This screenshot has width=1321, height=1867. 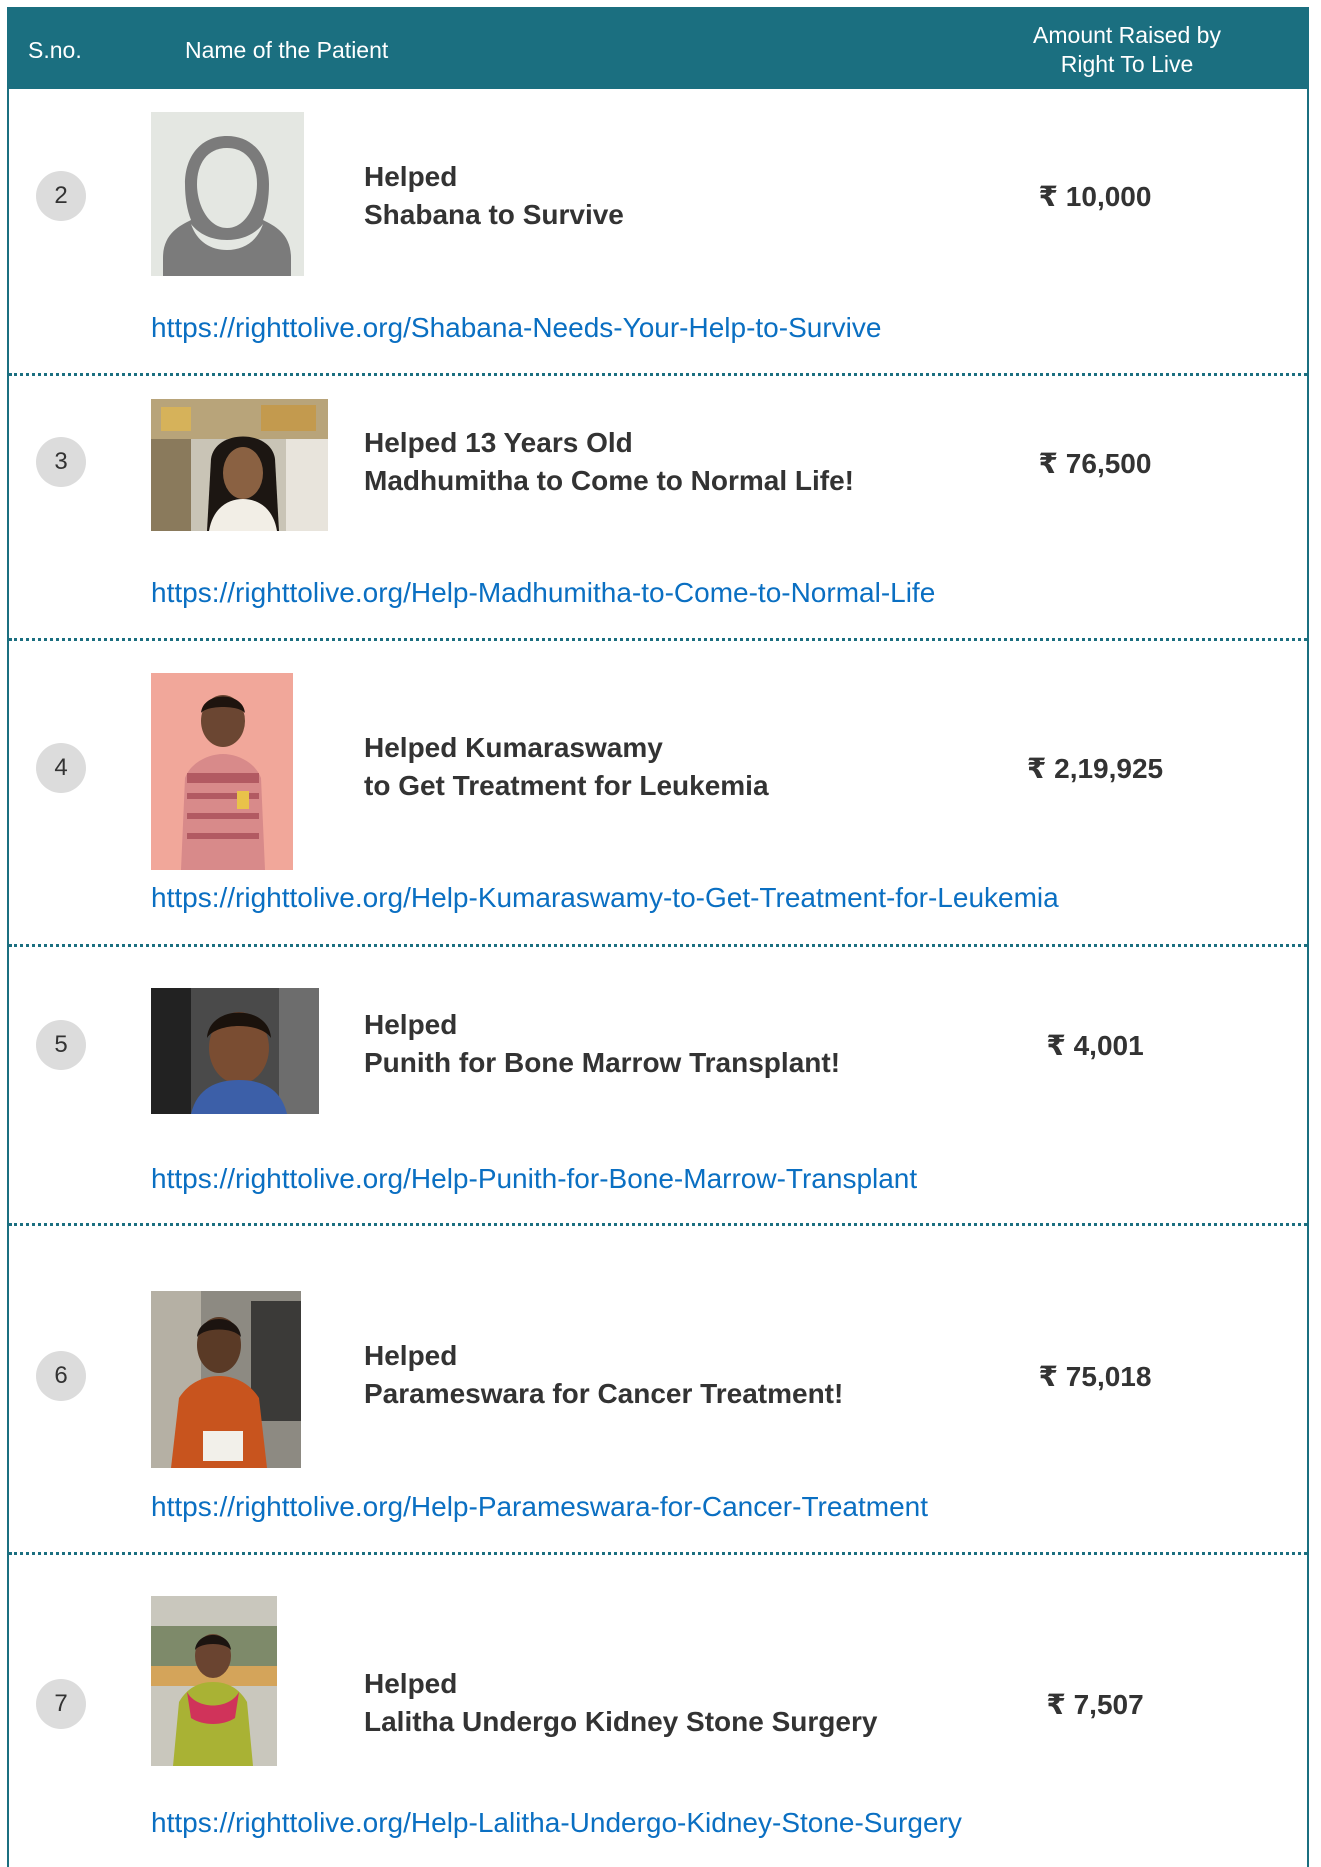 I want to click on amount-raised: ₹ 76,500, so click(x=1095, y=463).